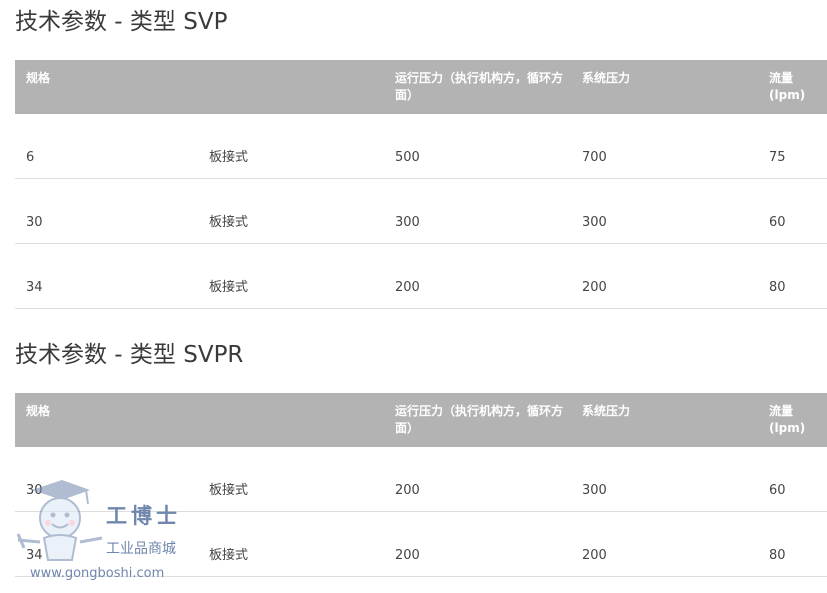  What do you see at coordinates (421, 479) in the screenshot?
I see `table-row: 30 板接式 200 300 60` at bounding box center [421, 479].